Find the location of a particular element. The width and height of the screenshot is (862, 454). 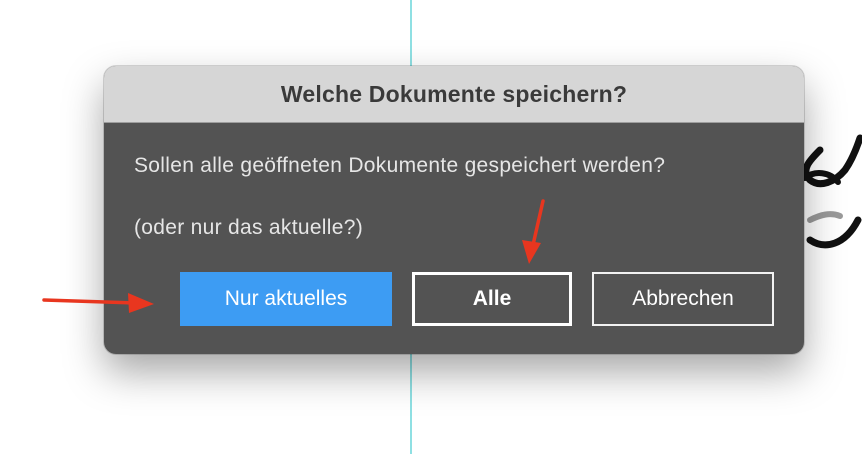

dialog-submessage: (oder nur das aktuelle?) is located at coordinates (248, 227).